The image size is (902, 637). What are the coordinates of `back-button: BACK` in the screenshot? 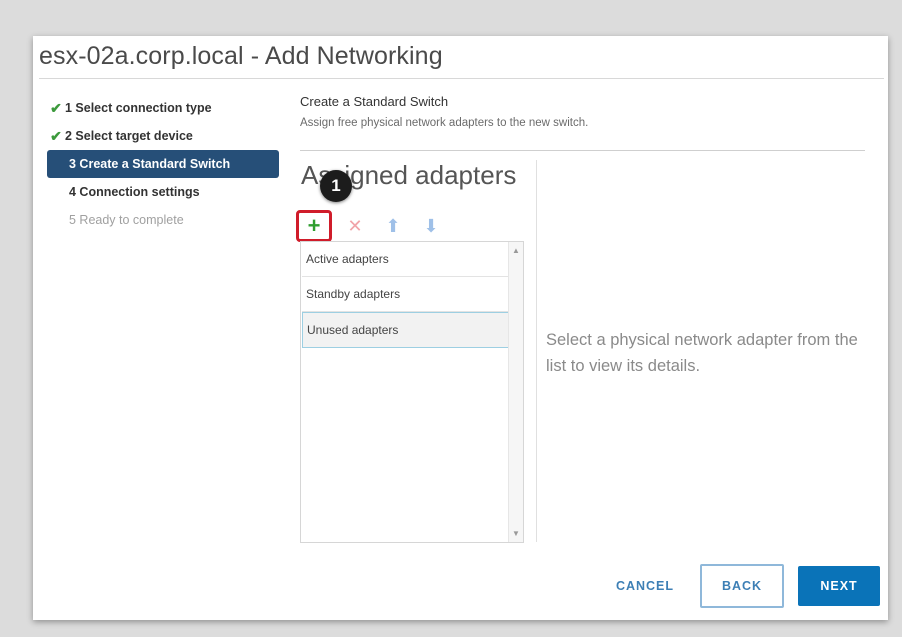 It's located at (742, 586).